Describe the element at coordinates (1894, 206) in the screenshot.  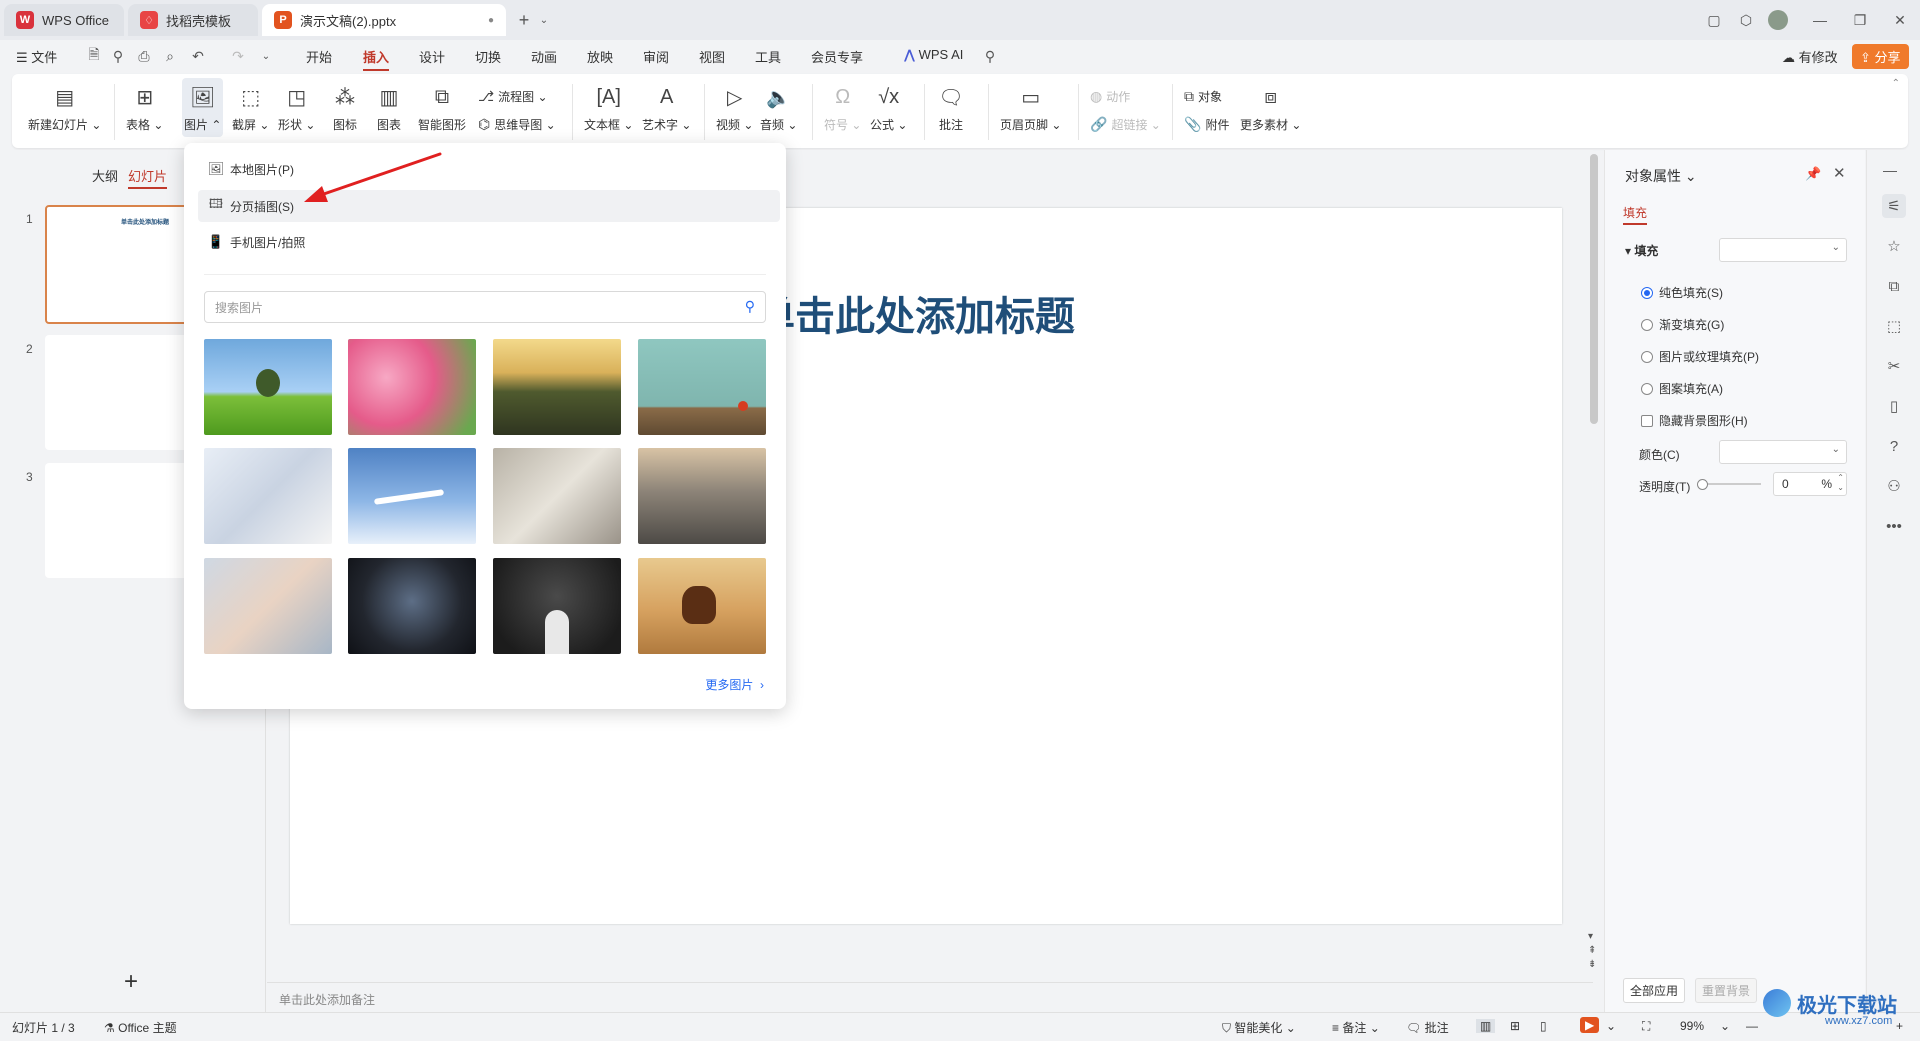
I see `properties-icon: ⚟` at that location.